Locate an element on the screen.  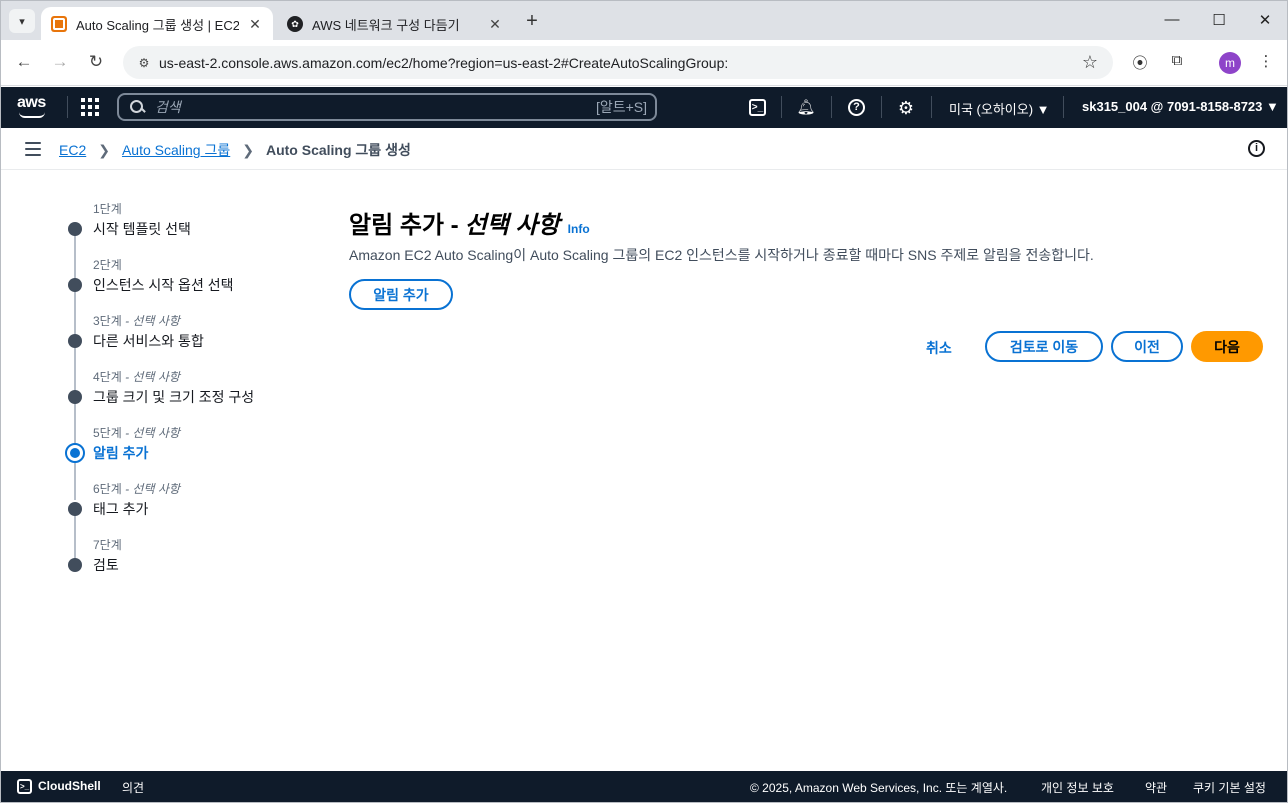
services-grid-icon is located at coordinates (90, 107).